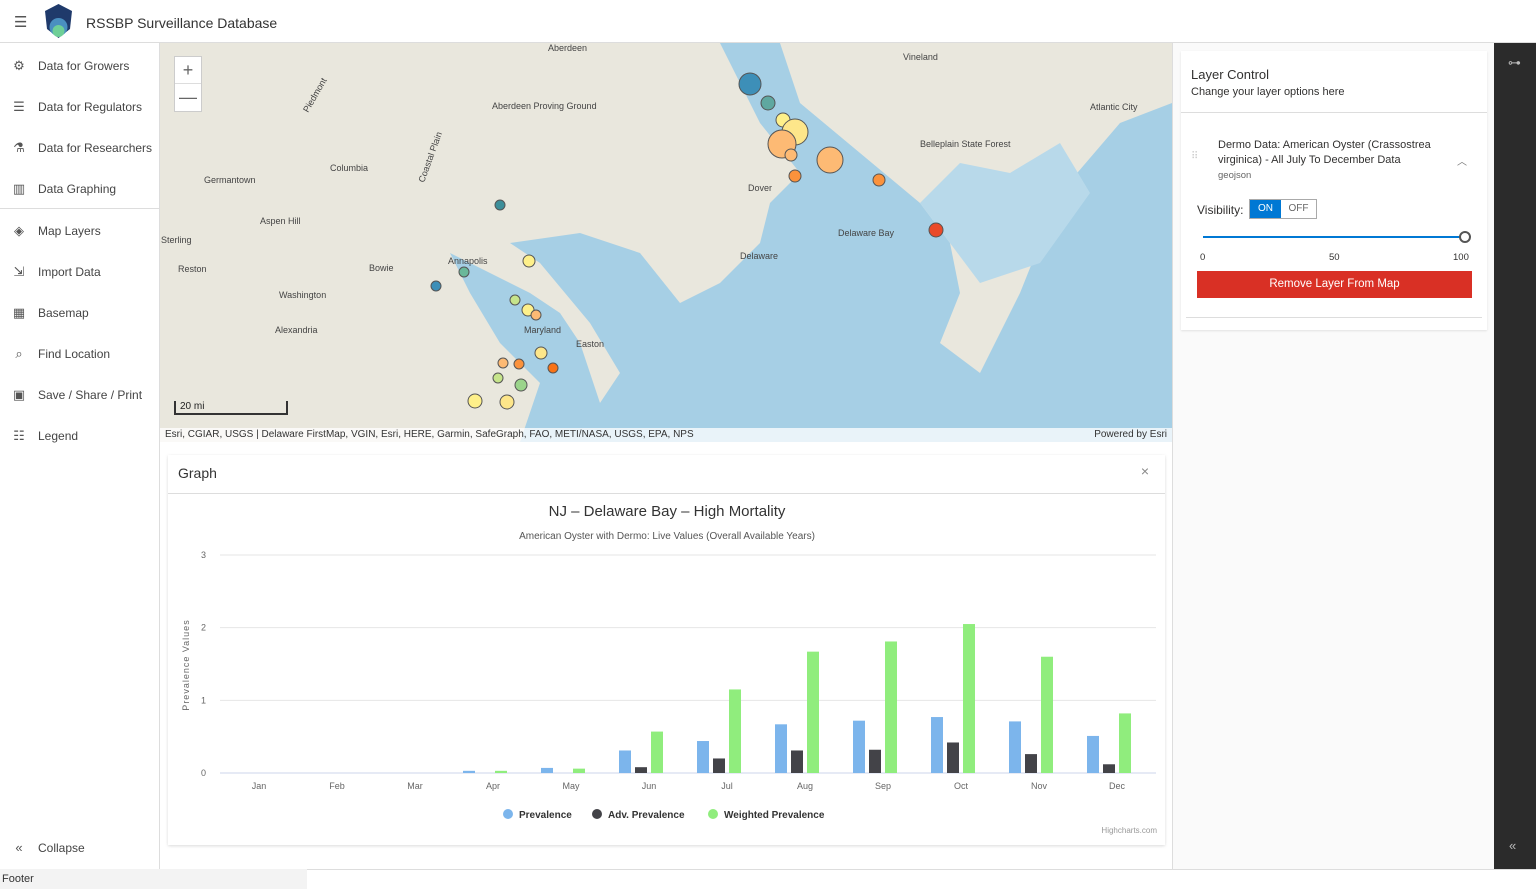 This screenshot has width=1536, height=889. I want to click on bar-adv-prevalence-oct, so click(953, 757).